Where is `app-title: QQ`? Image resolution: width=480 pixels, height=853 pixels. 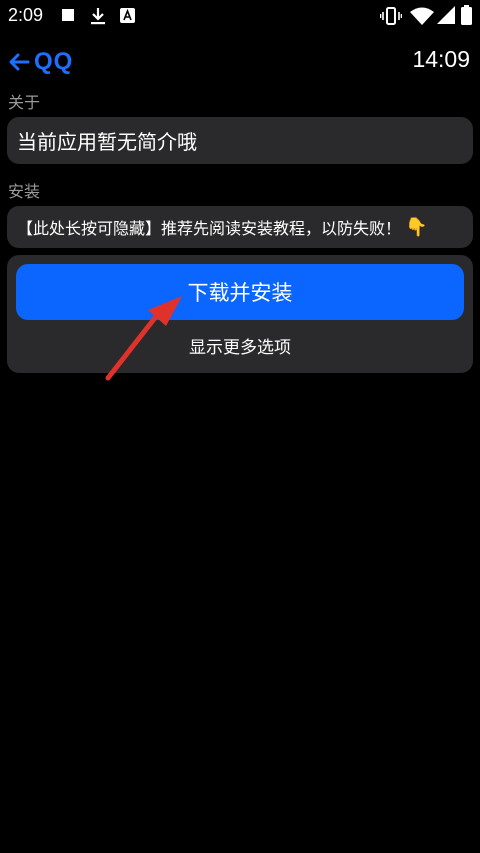 app-title: QQ is located at coordinates (54, 61).